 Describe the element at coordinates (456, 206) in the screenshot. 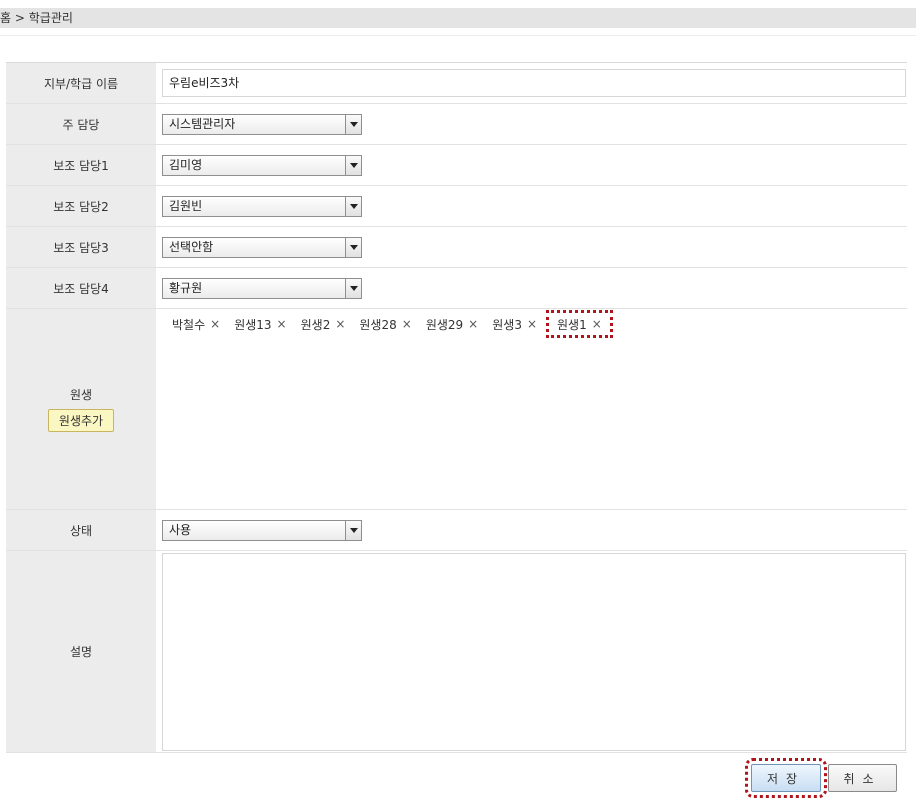

I see `row-sub-manager2: 보조 담당2 김원빈` at that location.